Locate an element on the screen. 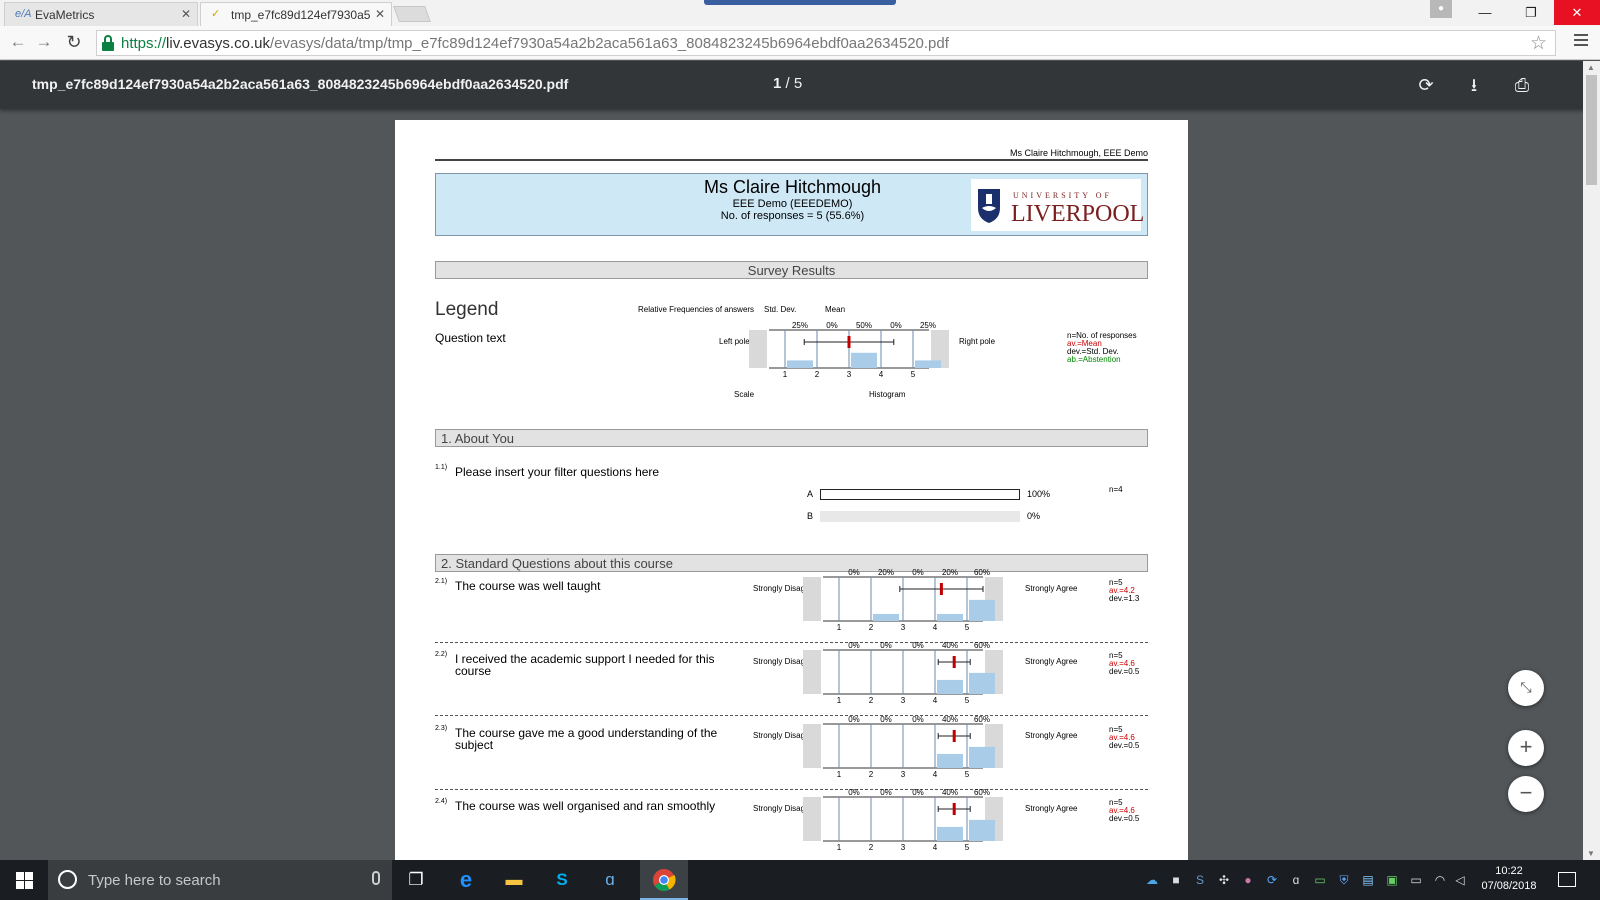  chrome-menu-icon is located at coordinates (1581, 41).